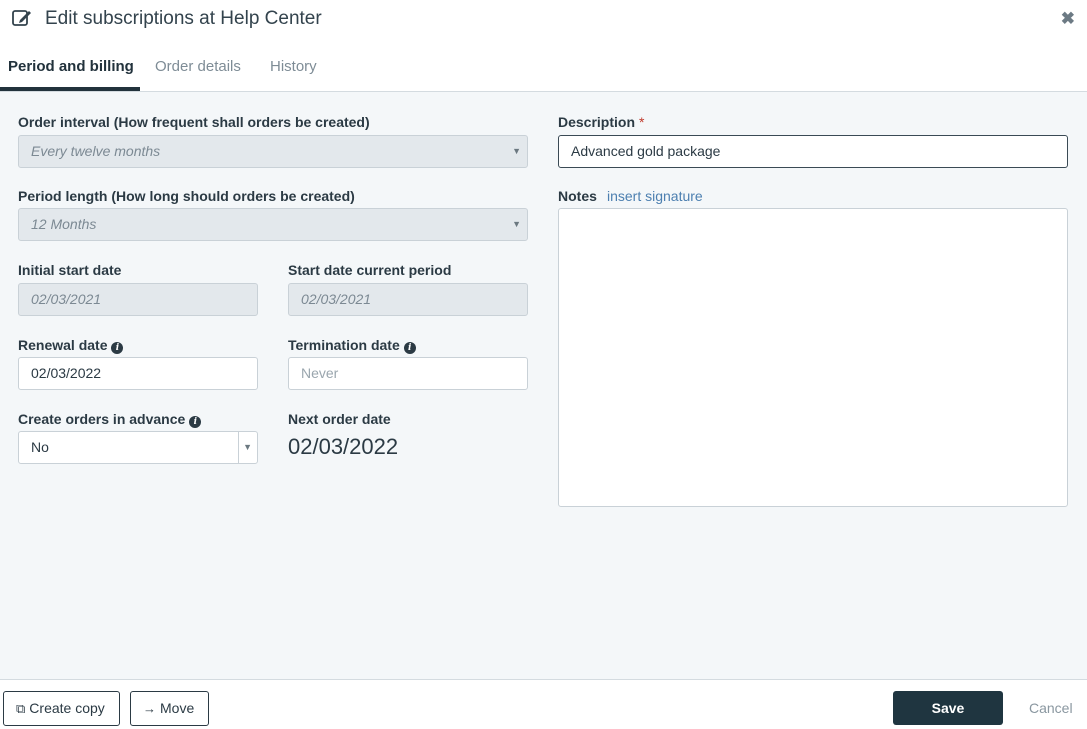  I want to click on insert-signature-link: insert signature, so click(655, 196).